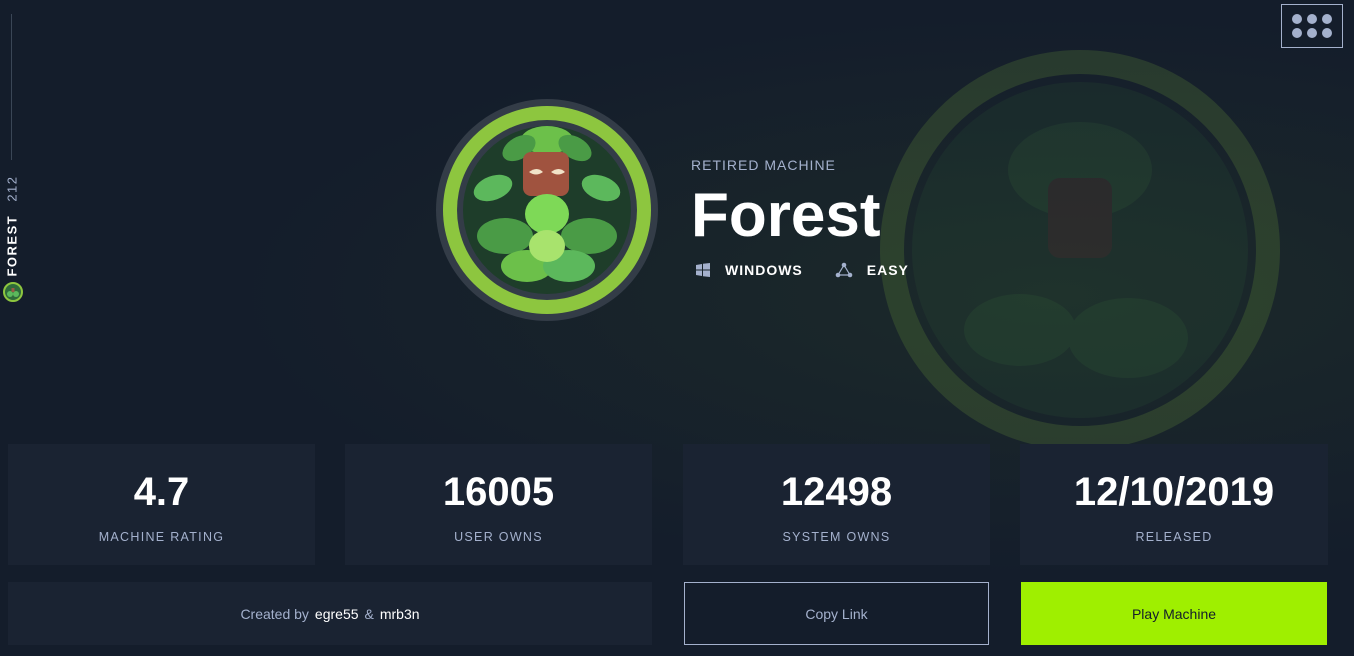 This screenshot has height=656, width=1354. What do you see at coordinates (836, 492) in the screenshot?
I see `stat-value: 12498` at bounding box center [836, 492].